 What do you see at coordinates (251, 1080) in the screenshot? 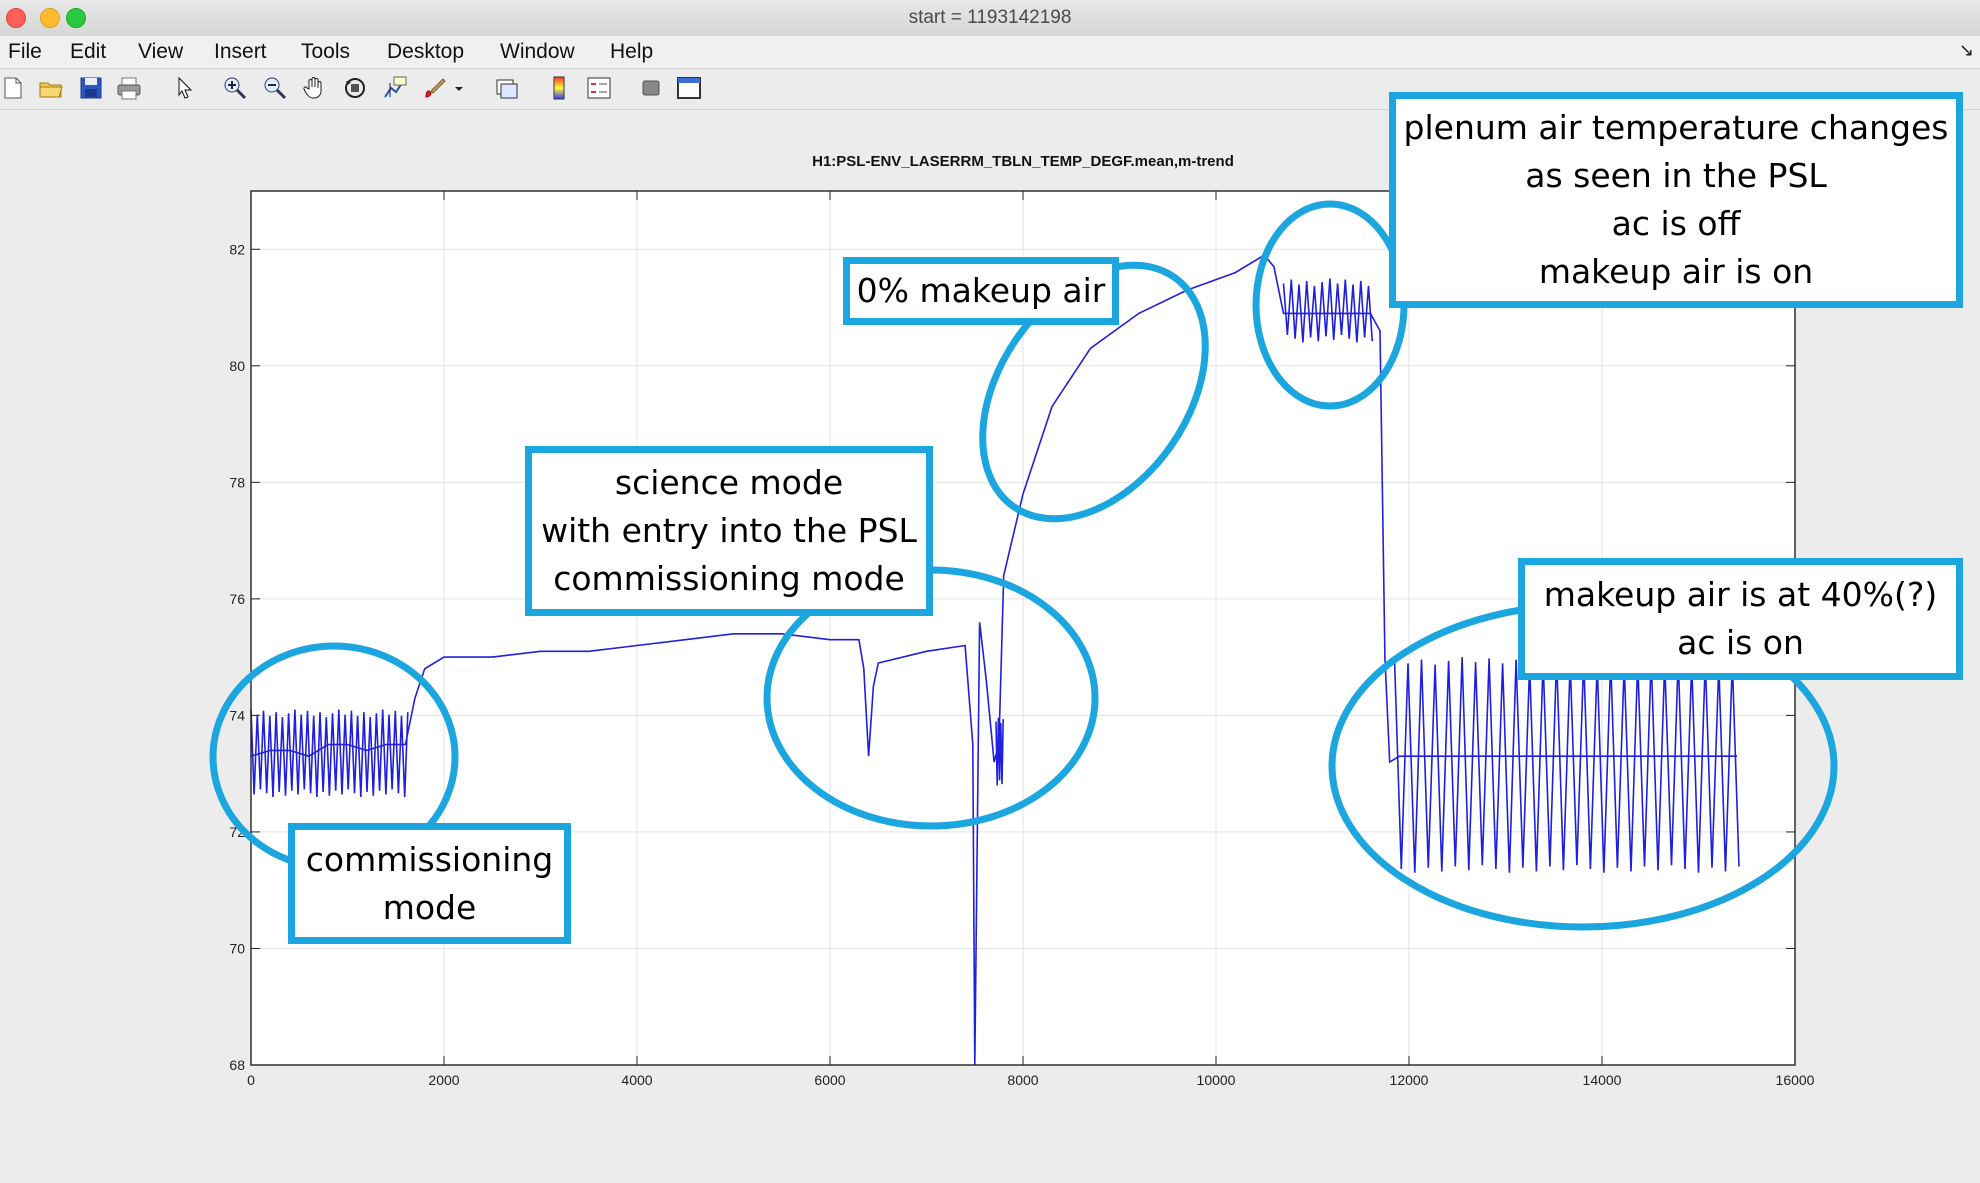
I see `x-tick-label: 0` at bounding box center [251, 1080].